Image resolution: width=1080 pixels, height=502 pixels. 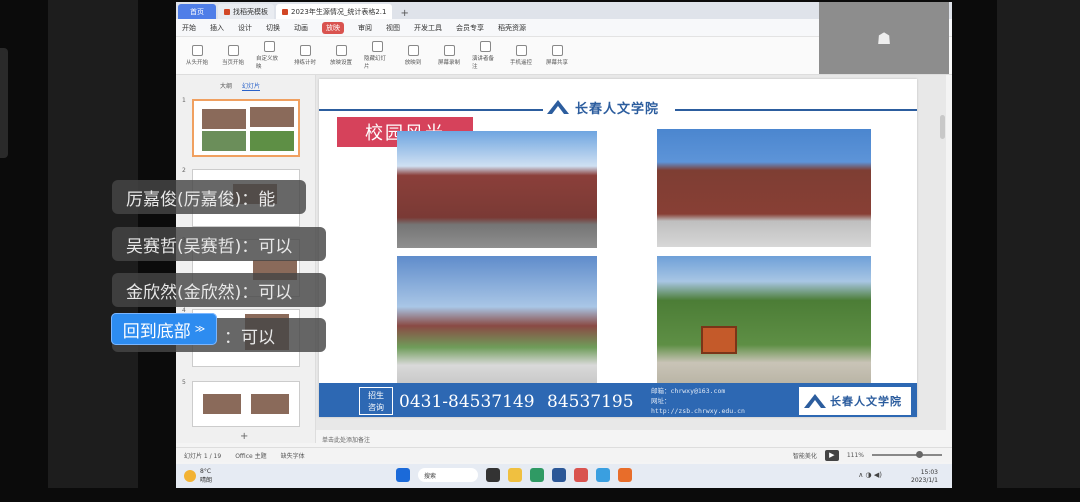 I want to click on menu-design: 设计, so click(x=245, y=28).